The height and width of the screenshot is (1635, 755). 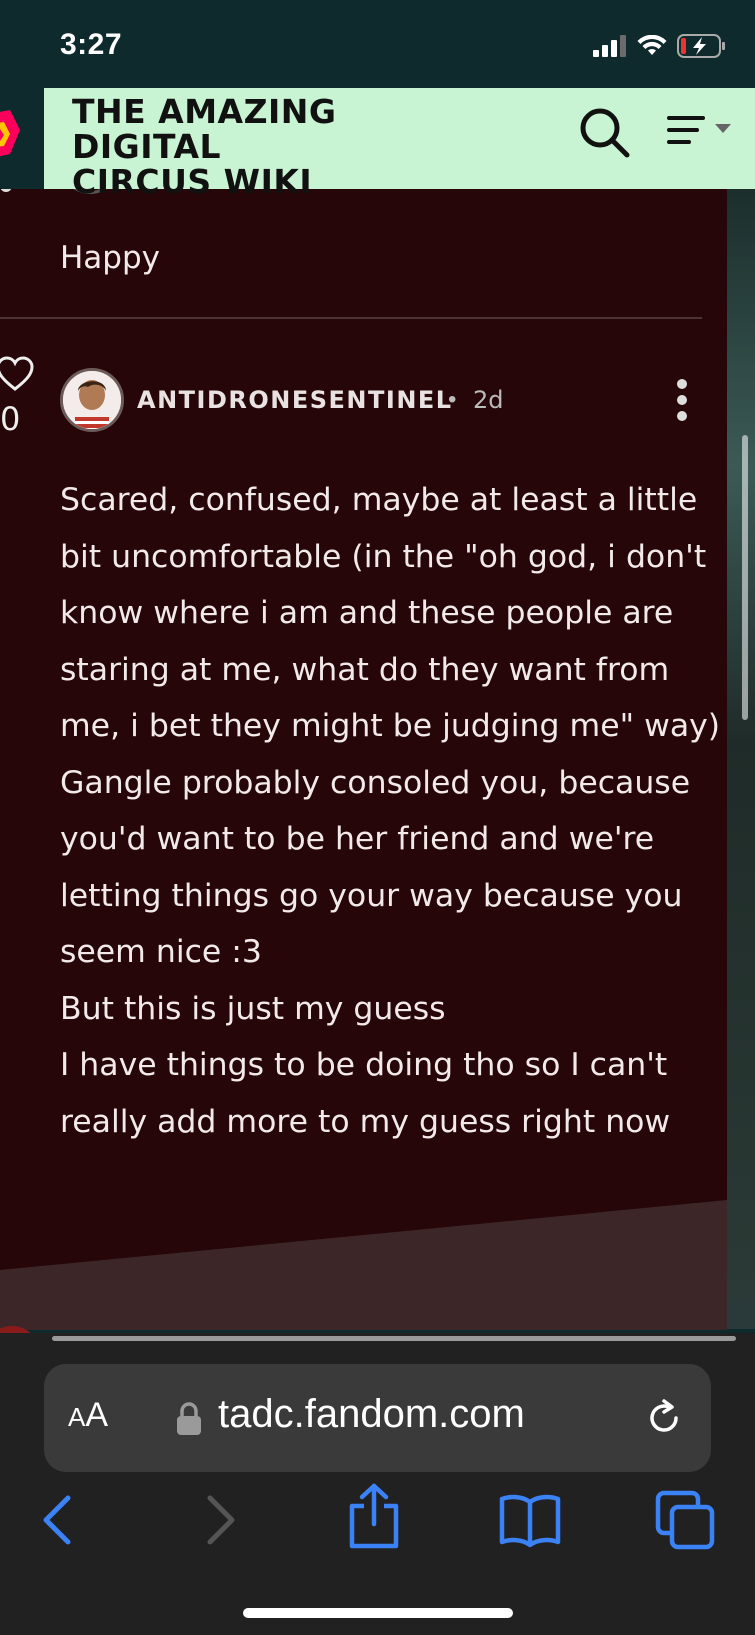 What do you see at coordinates (97, 1415) in the screenshot?
I see `aa-large-label: A` at bounding box center [97, 1415].